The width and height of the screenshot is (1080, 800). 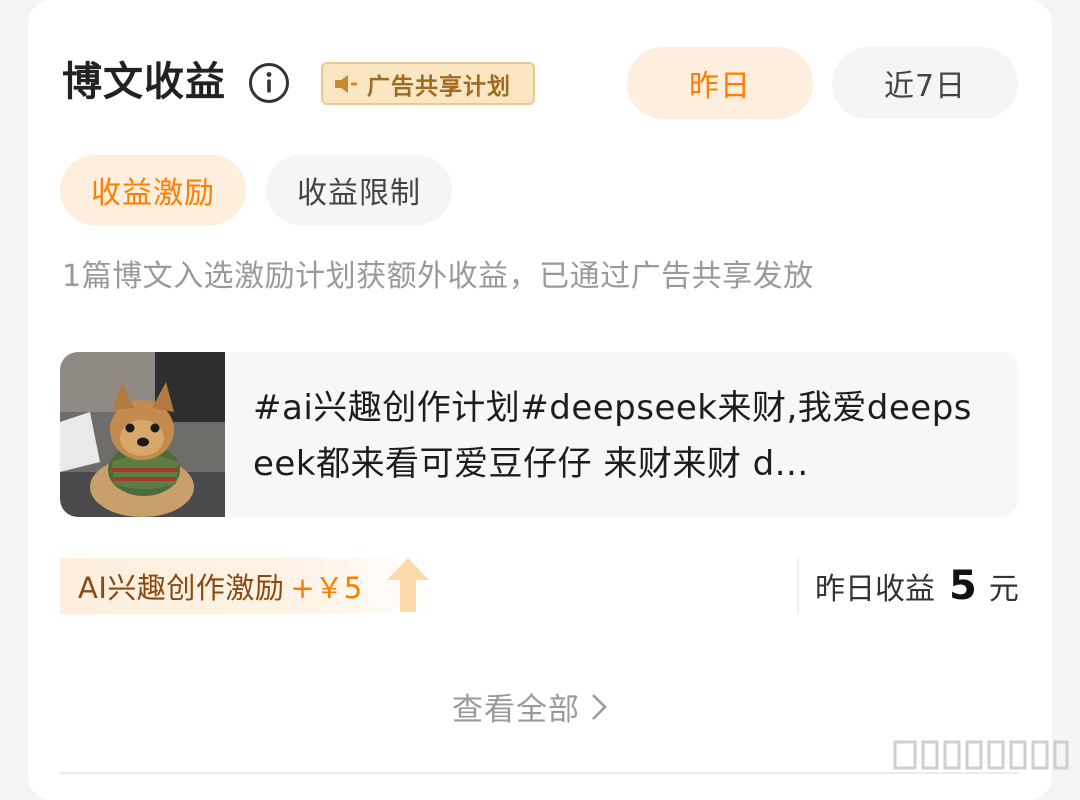 What do you see at coordinates (439, 86) in the screenshot?
I see `ad-badge-label: 广告共享计划` at bounding box center [439, 86].